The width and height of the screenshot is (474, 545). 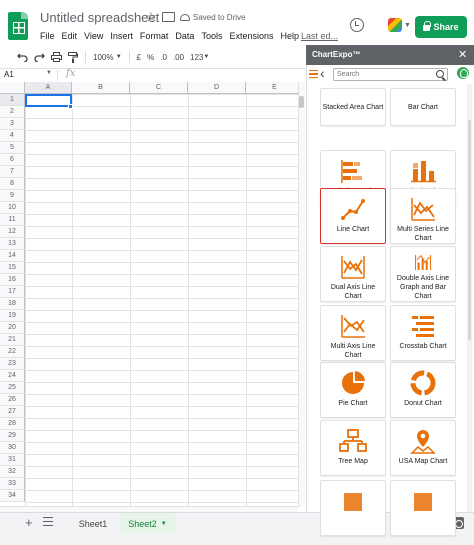 I want to click on increase-decimal-button: .00, so click(x=178, y=57).